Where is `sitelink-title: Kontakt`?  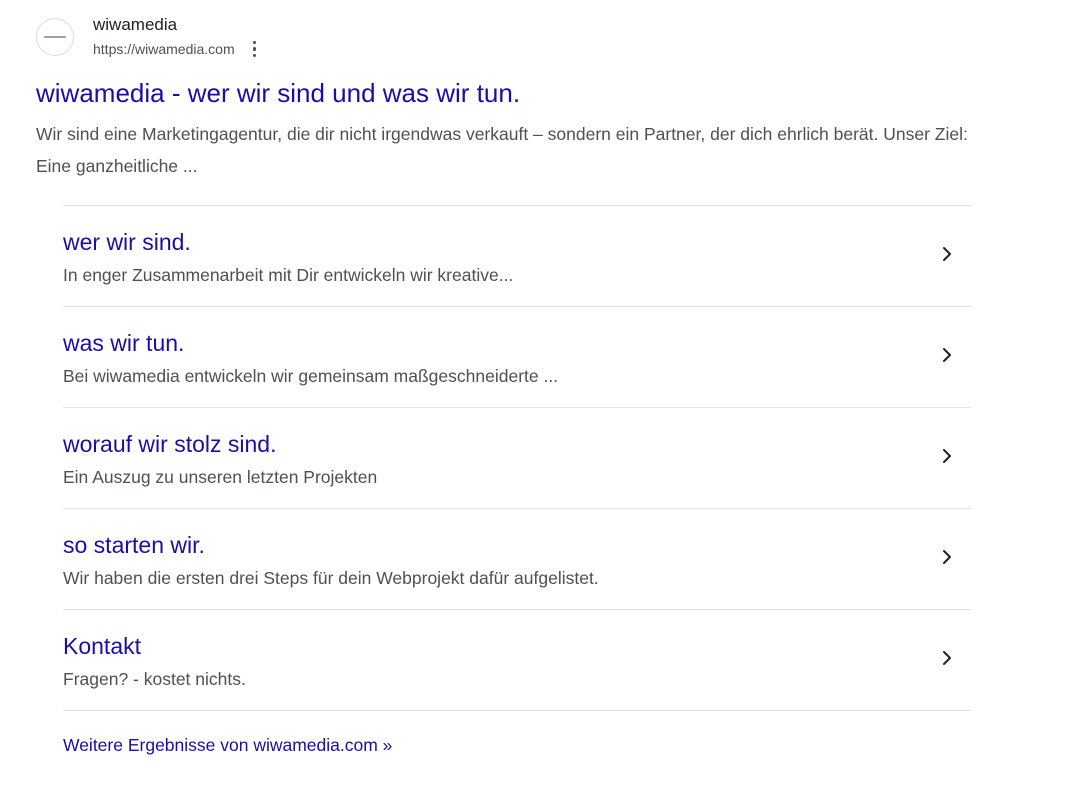 sitelink-title: Kontakt is located at coordinates (102, 646).